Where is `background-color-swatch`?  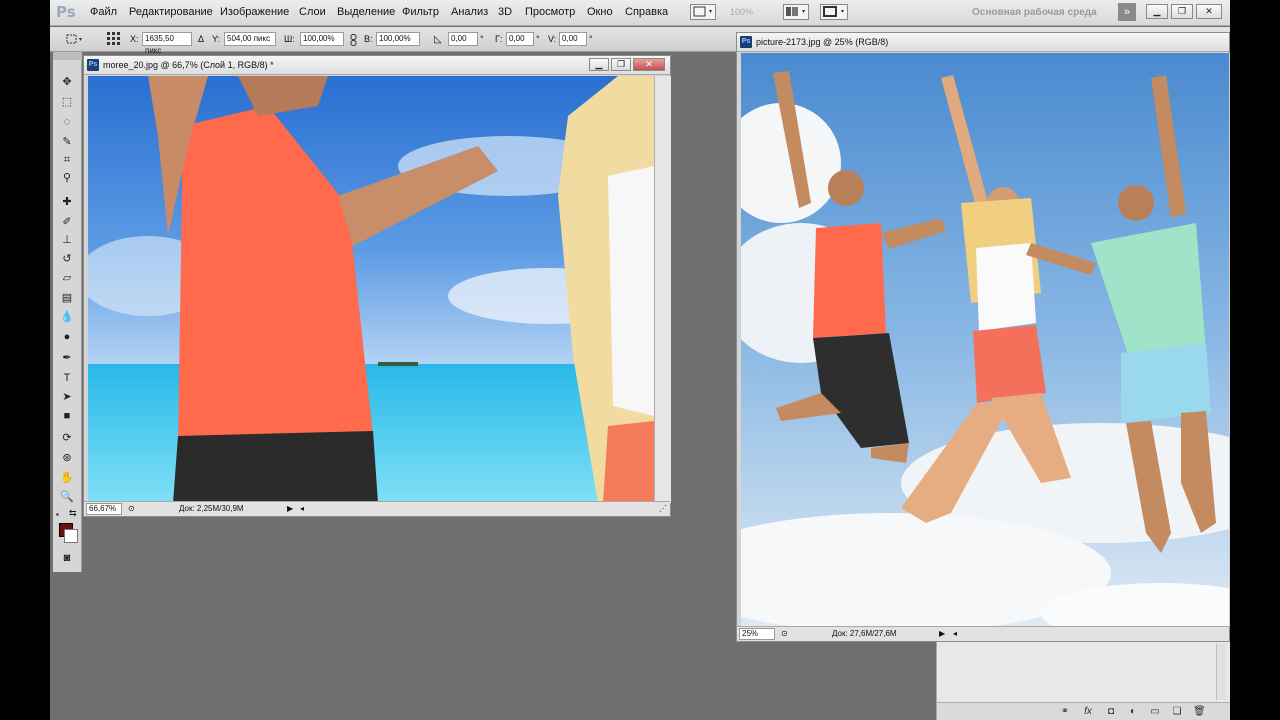
background-color-swatch is located at coordinates (71, 536).